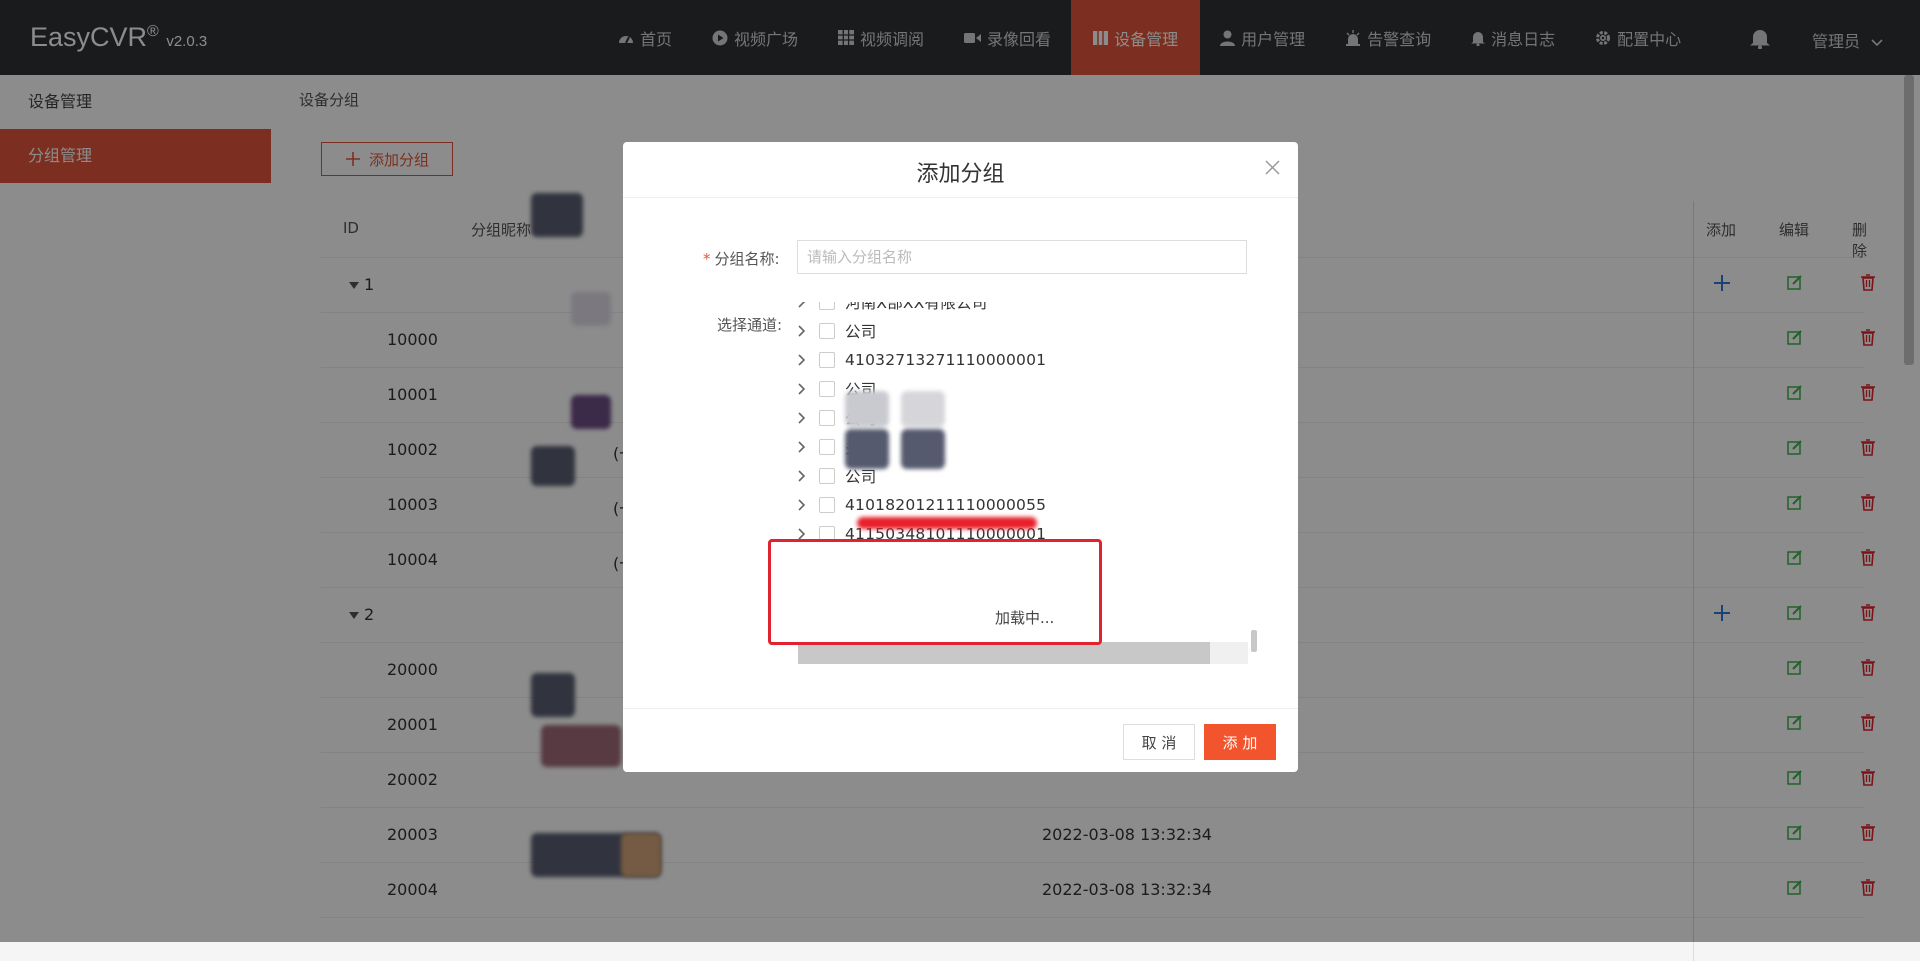 The width and height of the screenshot is (1920, 961). Describe the element at coordinates (960, 740) in the screenshot. I see `dialog-footer: 取 消 添 加` at that location.